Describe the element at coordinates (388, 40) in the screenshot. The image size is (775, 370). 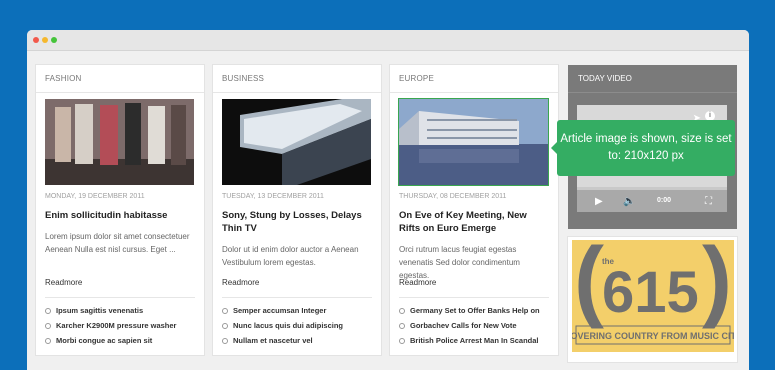
I see `window-titlebar` at that location.